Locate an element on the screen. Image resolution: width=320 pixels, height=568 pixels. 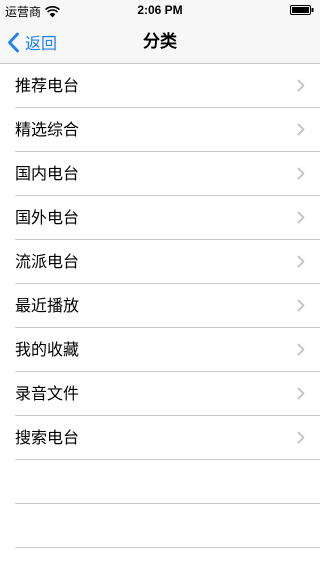
list-item-label: 最近播放 is located at coordinates (47, 305).